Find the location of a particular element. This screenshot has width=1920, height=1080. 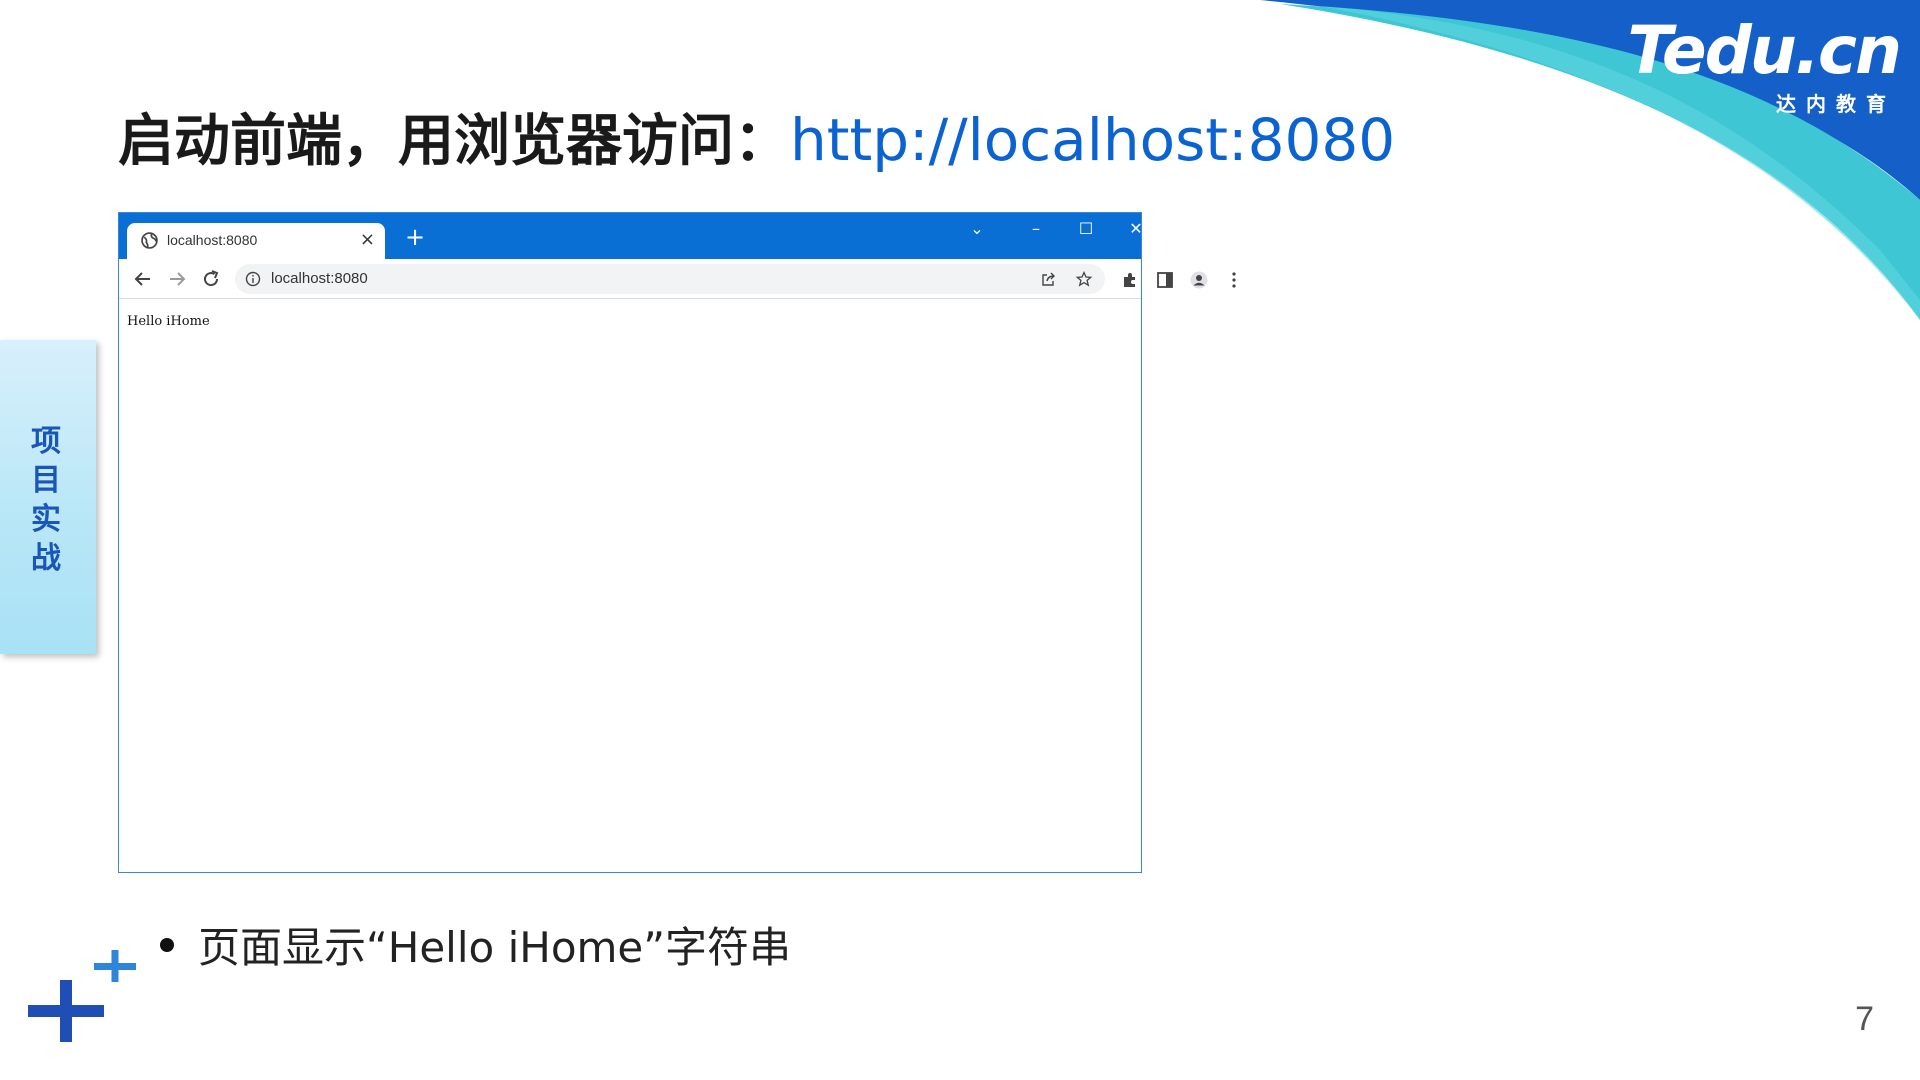

title-url: http://localhost:8080 is located at coordinates (1093, 140).